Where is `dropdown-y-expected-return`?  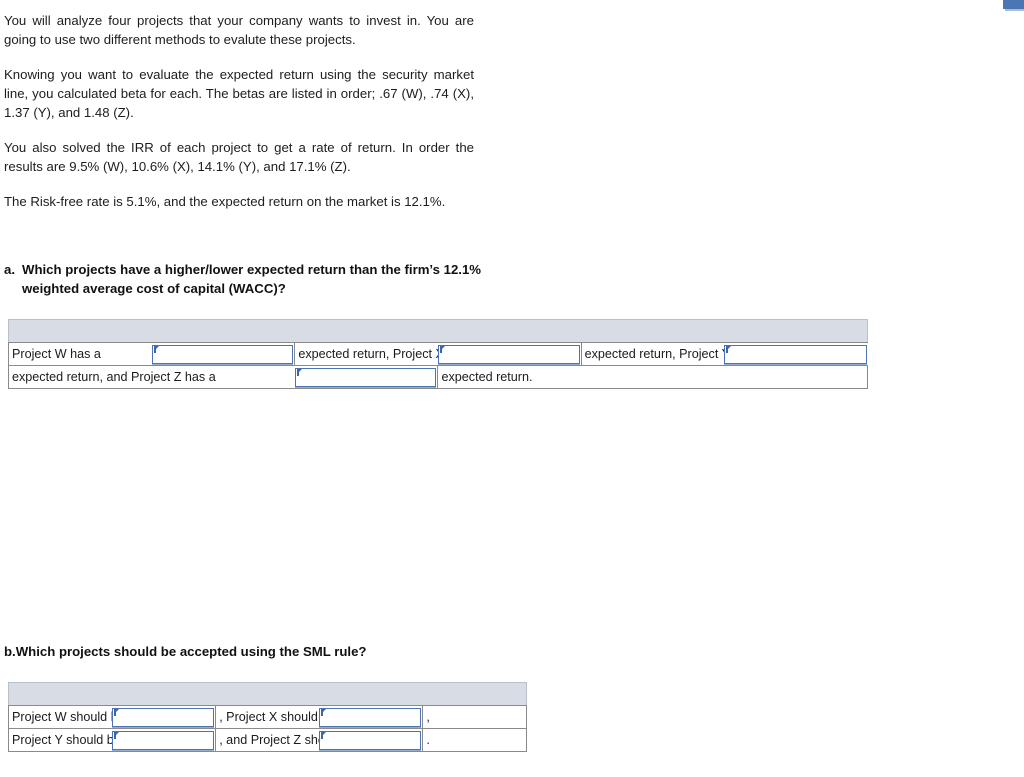 dropdown-y-expected-return is located at coordinates (795, 354).